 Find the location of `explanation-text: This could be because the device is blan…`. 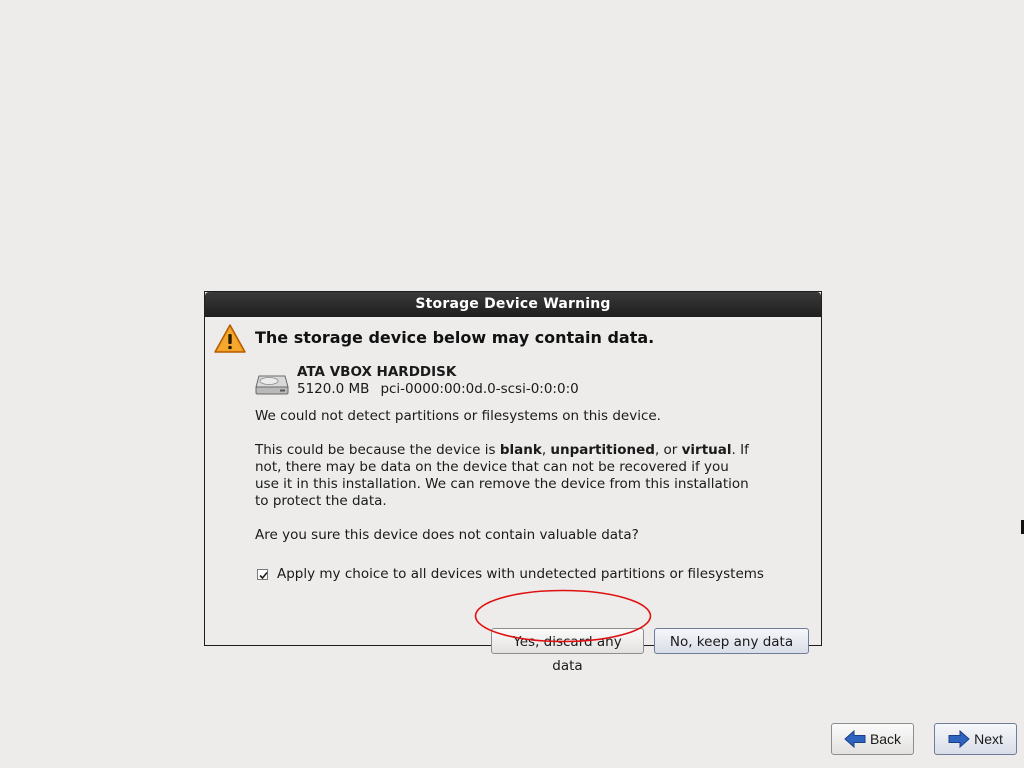

explanation-text: This could be because the device is blan… is located at coordinates (502, 475).